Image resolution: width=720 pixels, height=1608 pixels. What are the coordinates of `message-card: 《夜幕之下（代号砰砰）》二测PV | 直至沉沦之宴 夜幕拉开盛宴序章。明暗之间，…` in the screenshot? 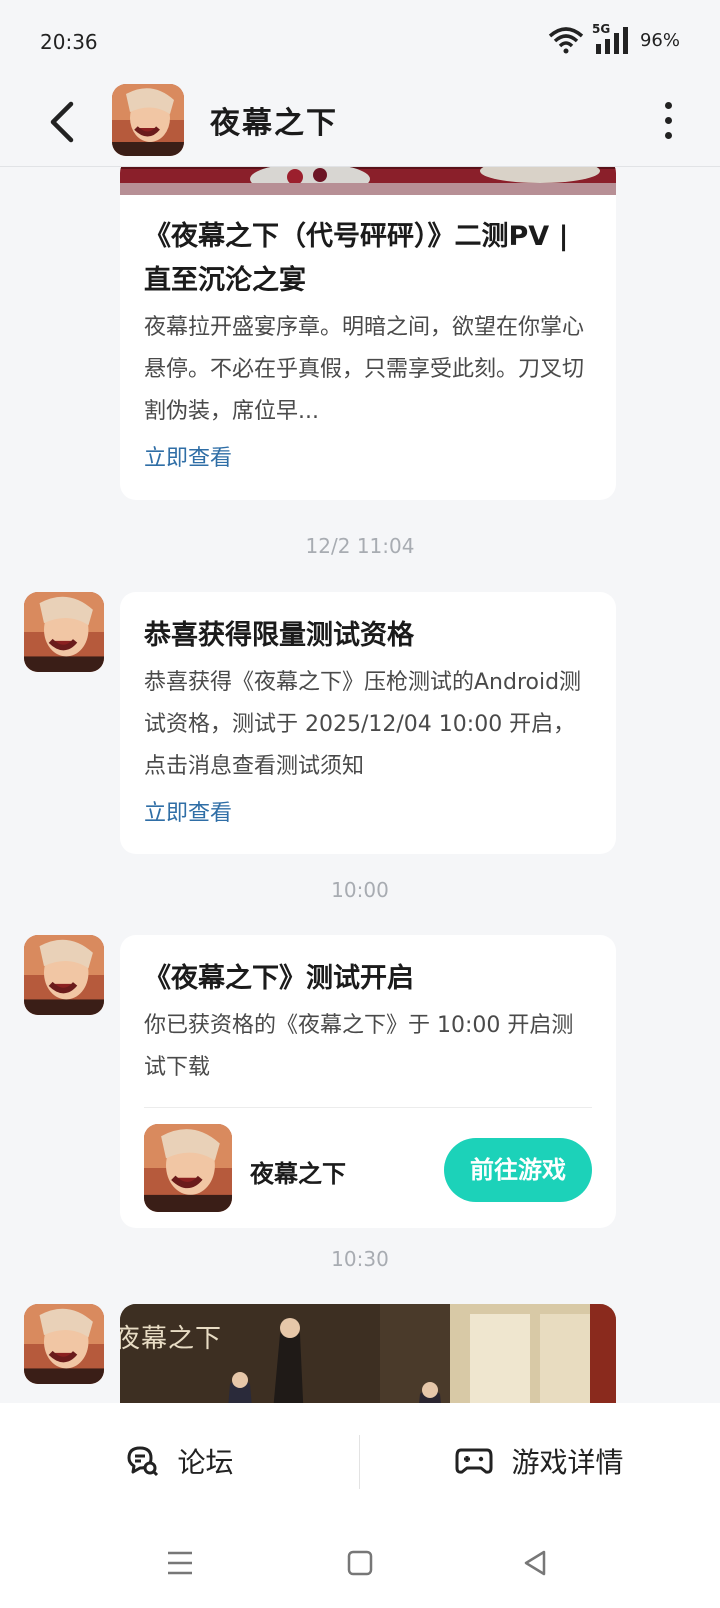 It's located at (368, 333).